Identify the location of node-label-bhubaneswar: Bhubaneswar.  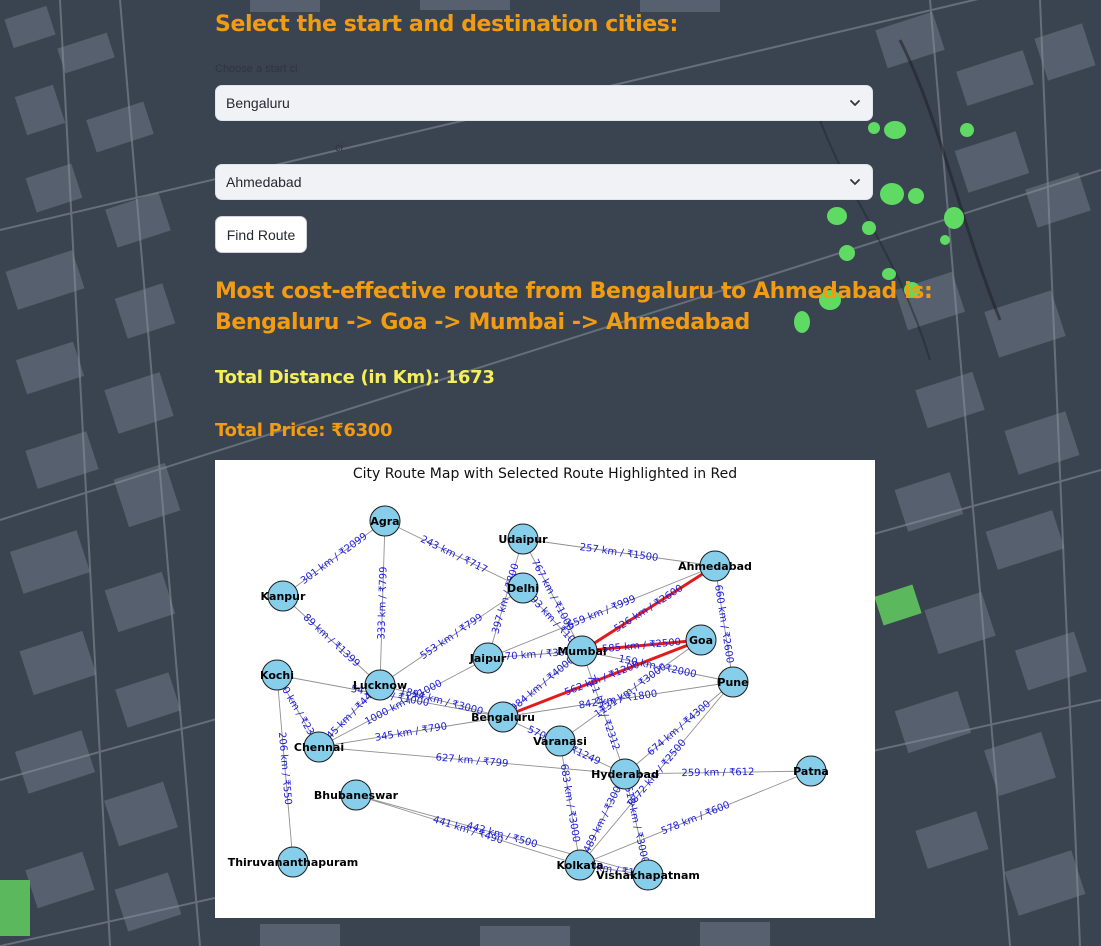
(356, 795).